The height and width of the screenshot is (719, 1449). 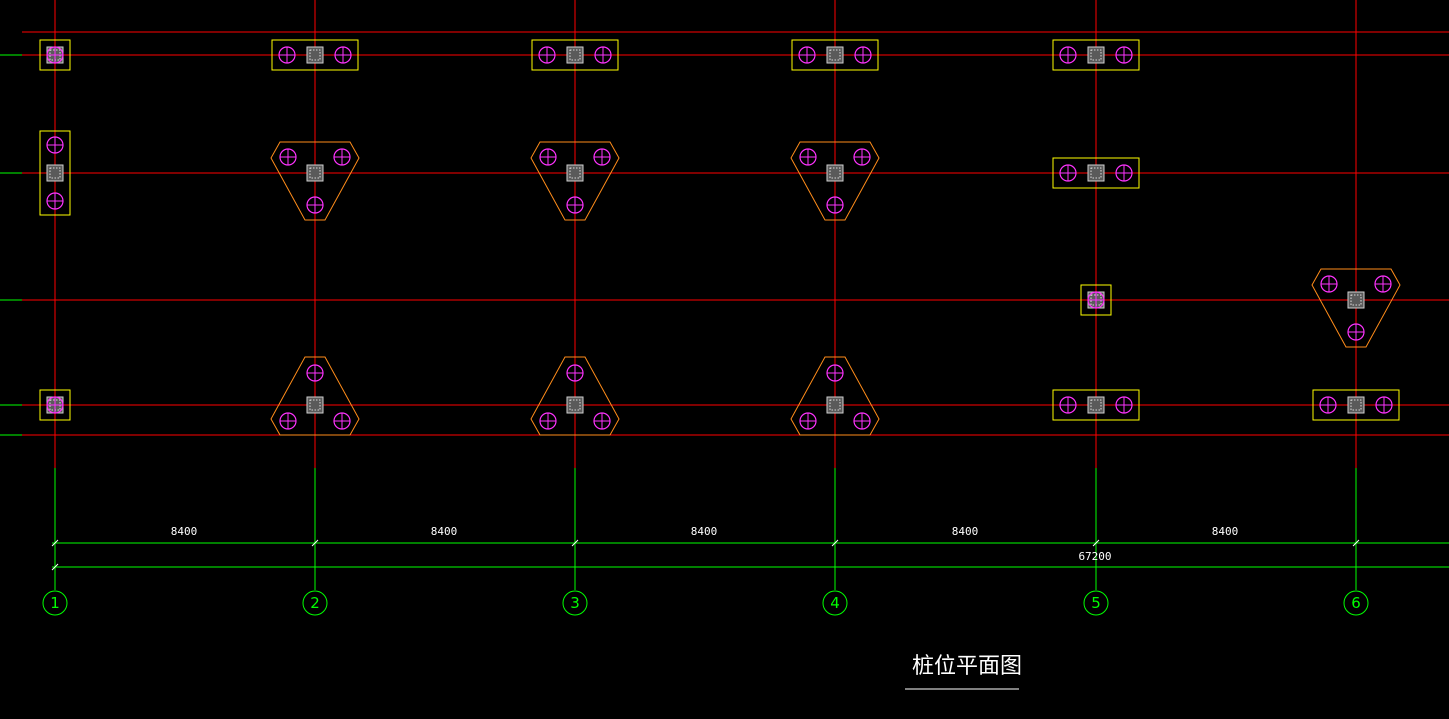 What do you see at coordinates (835, 603) in the screenshot?
I see `axis-label-4: 4` at bounding box center [835, 603].